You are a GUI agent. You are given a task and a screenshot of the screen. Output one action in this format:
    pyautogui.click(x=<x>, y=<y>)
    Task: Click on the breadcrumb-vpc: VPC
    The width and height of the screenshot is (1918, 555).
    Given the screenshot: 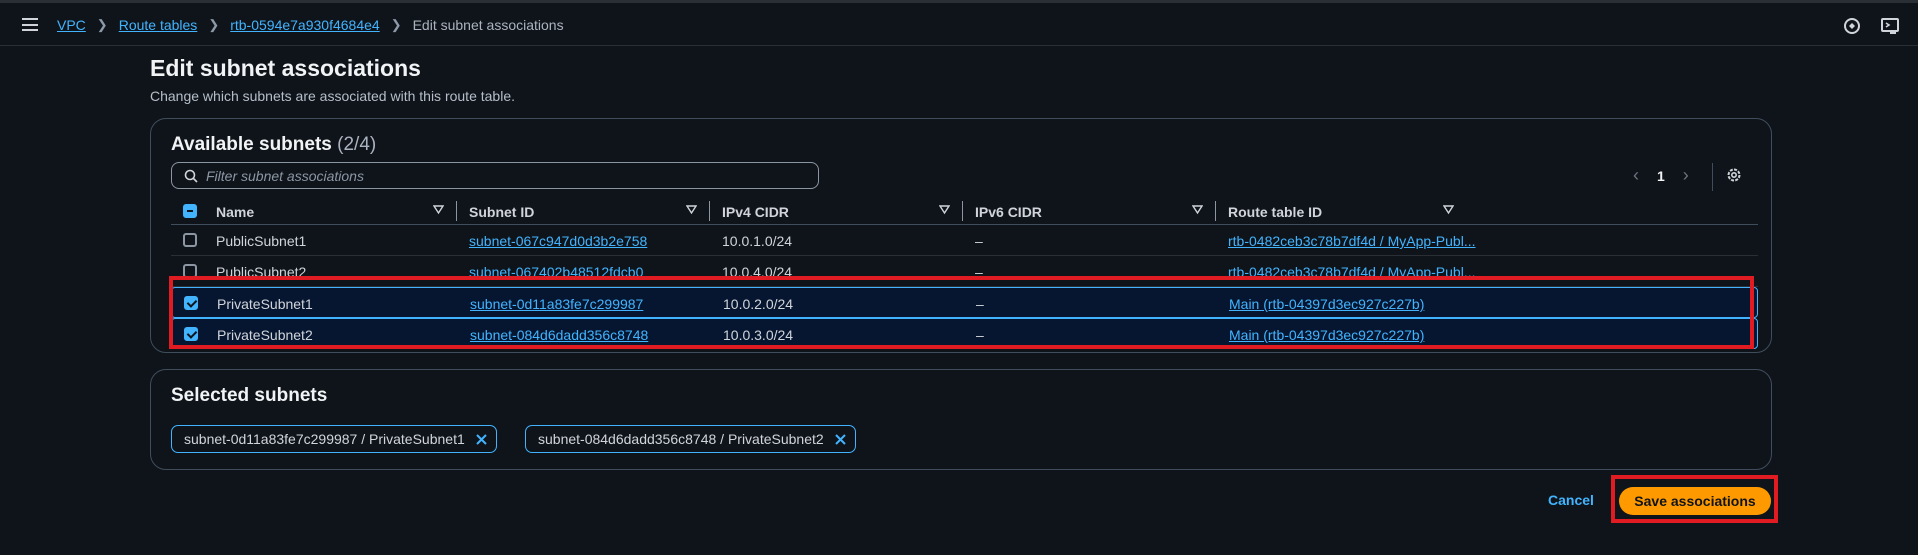 What is the action you would take?
    pyautogui.click(x=71, y=25)
    